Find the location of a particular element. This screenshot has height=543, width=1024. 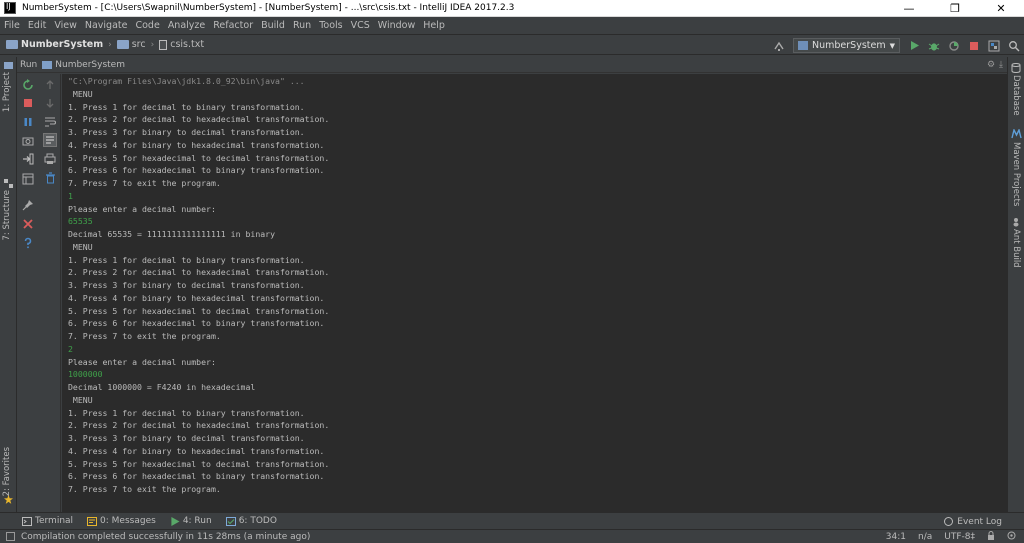

minimize-button: — is located at coordinates (909, 8).